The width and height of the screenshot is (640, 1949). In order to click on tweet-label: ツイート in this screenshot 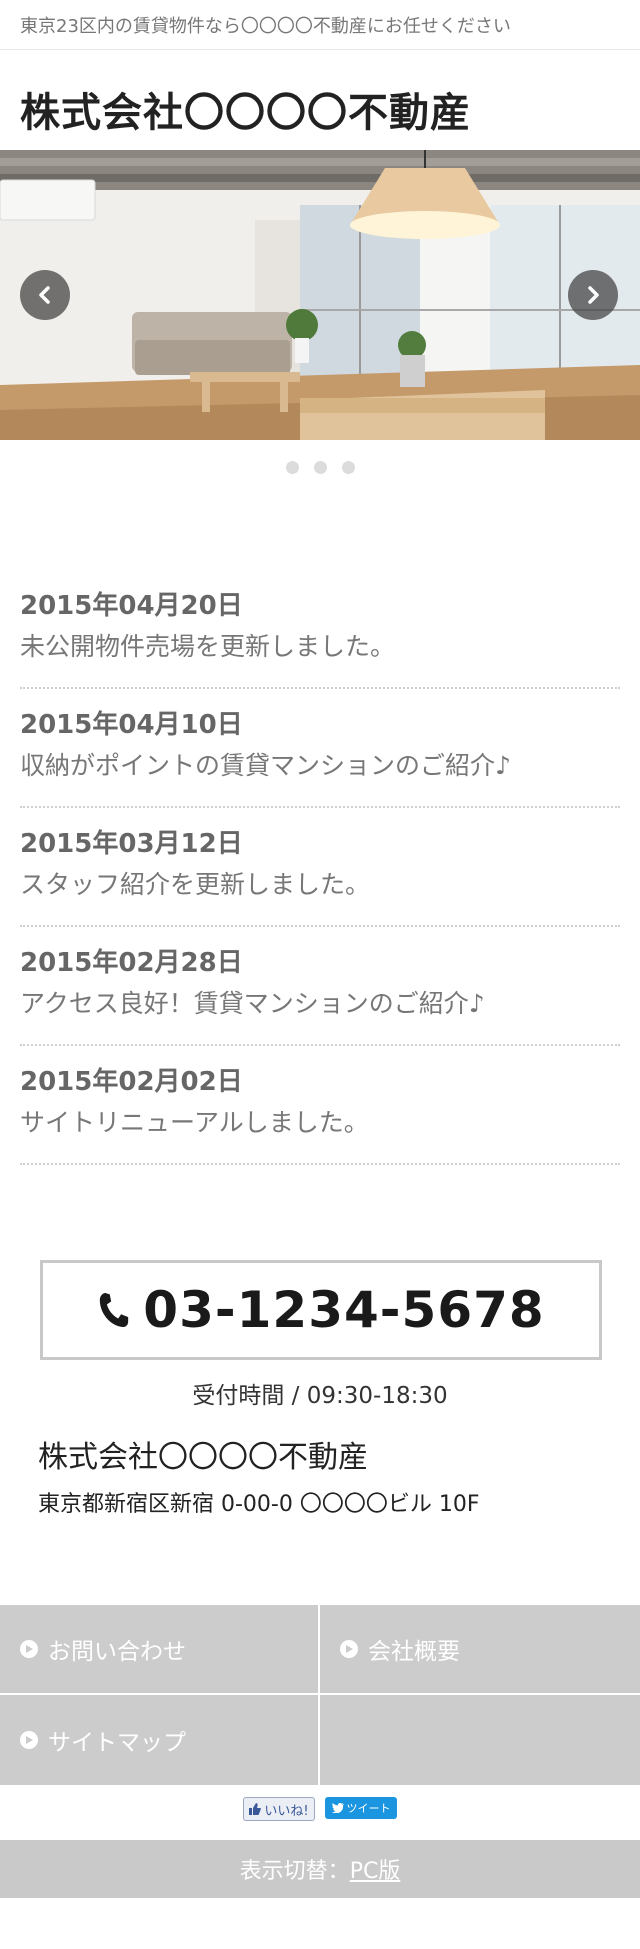, I will do `click(368, 1808)`.